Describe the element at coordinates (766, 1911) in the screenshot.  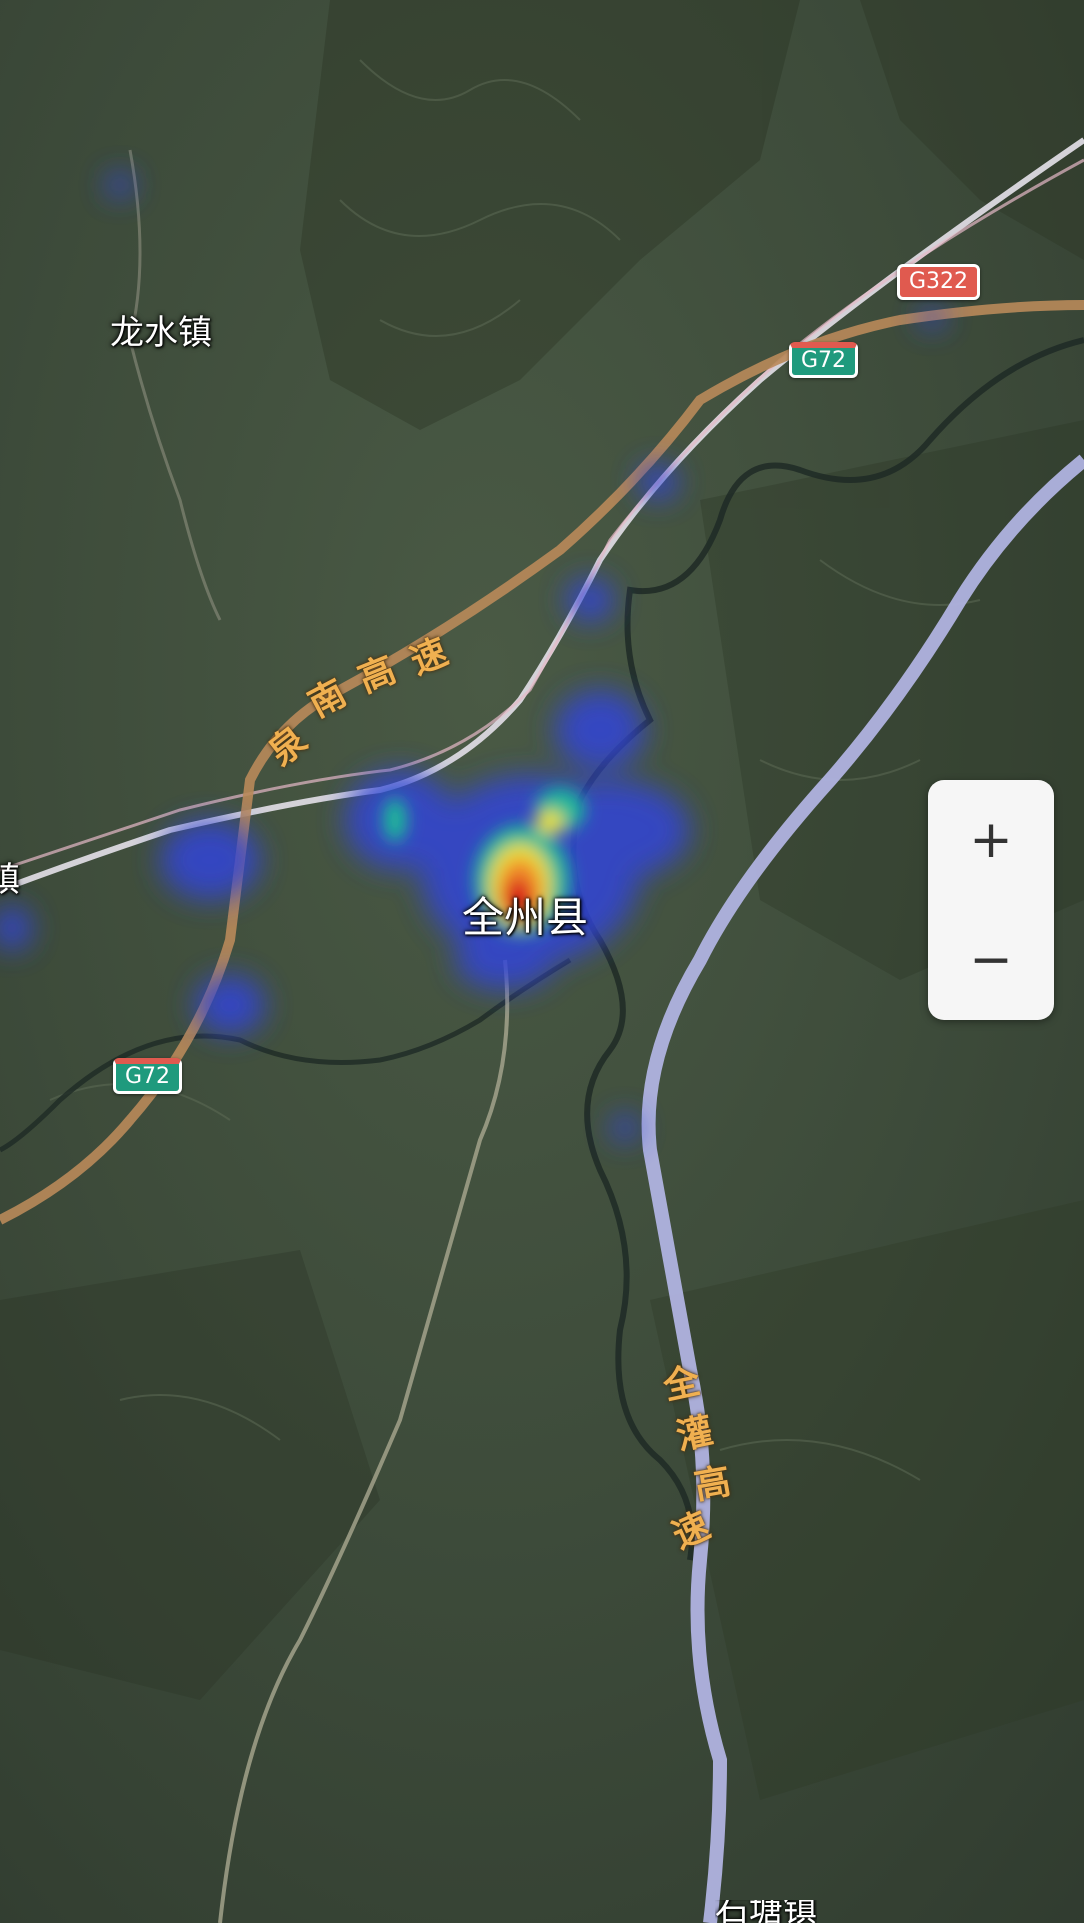
I see `place-label-bottom-town: 石塘镇` at that location.